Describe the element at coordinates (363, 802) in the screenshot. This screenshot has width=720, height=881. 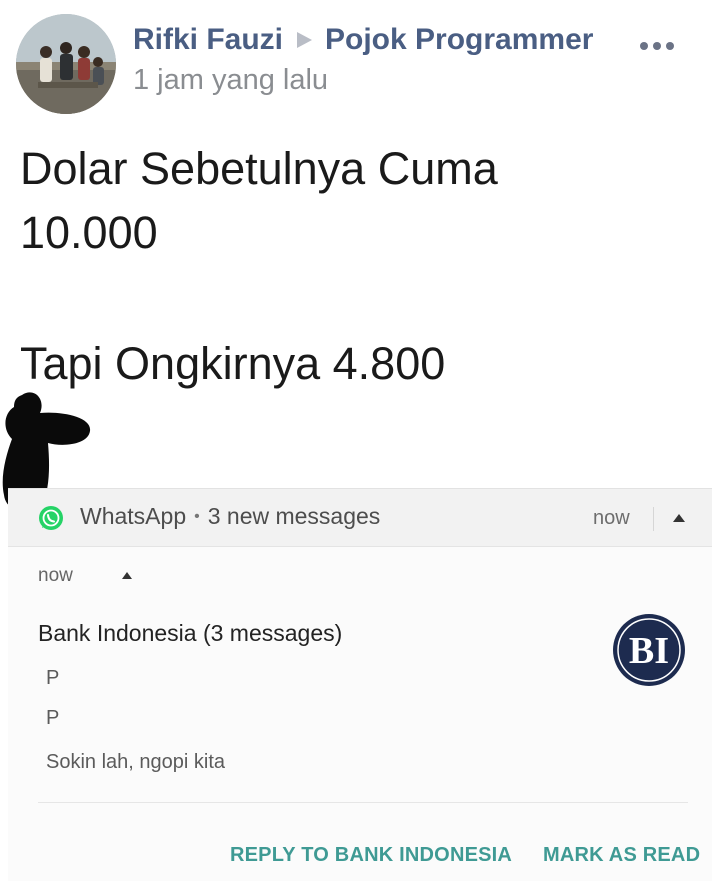
I see `actions-divider` at that location.